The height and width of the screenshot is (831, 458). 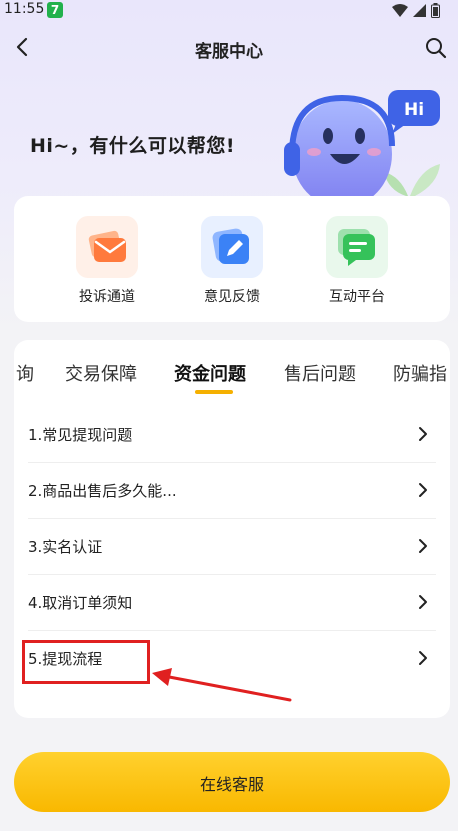 I want to click on wifi-icon, so click(x=400, y=10).